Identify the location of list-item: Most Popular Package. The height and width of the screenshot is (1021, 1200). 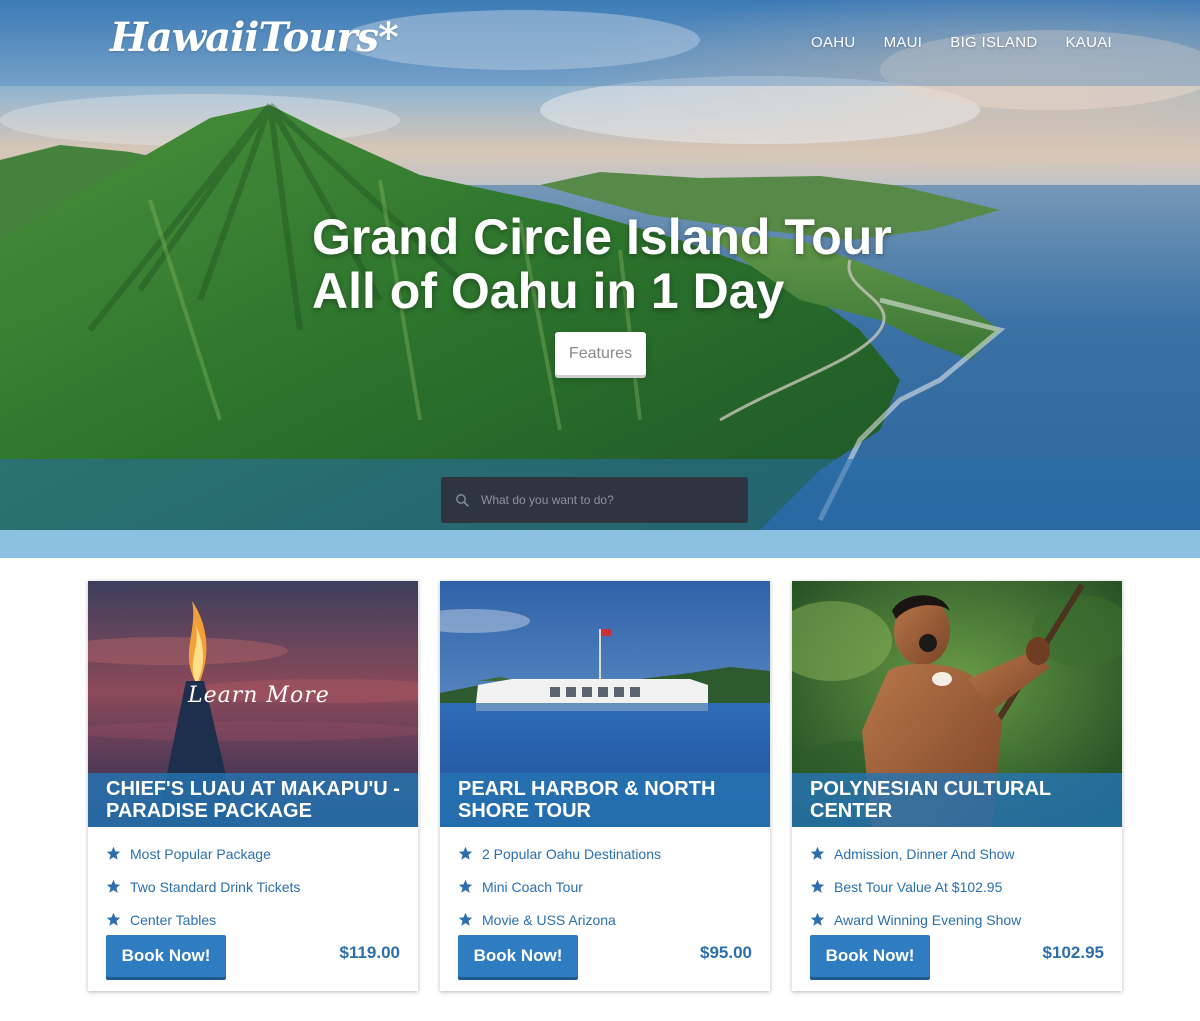
(203, 853).